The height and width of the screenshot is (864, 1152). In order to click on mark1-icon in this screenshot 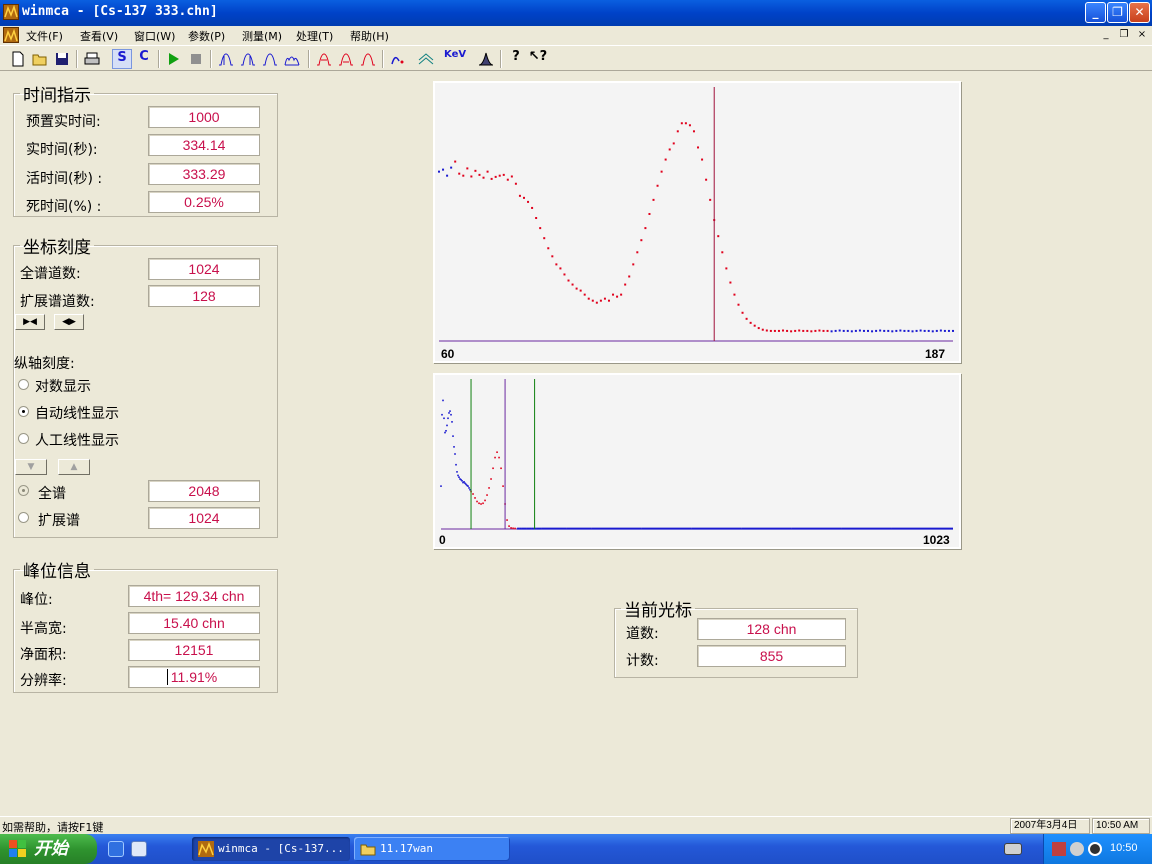, I will do `click(324, 59)`.